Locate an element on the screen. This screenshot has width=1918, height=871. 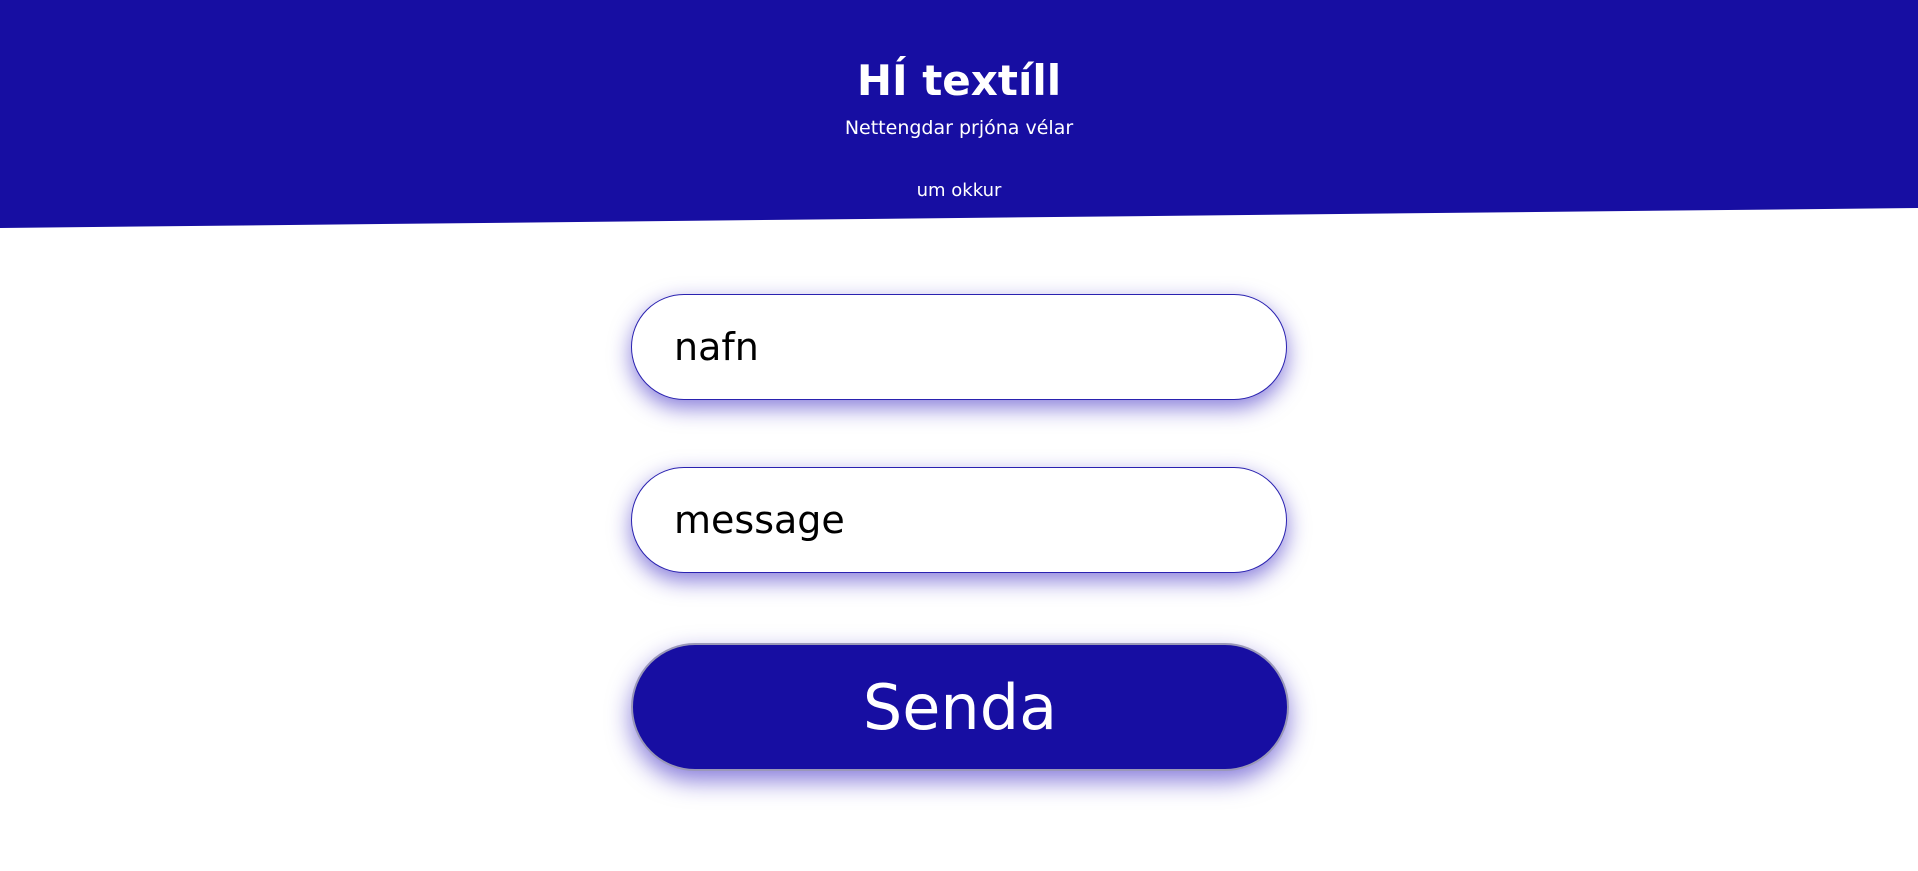
nav-link-about: um okkur is located at coordinates (959, 190).